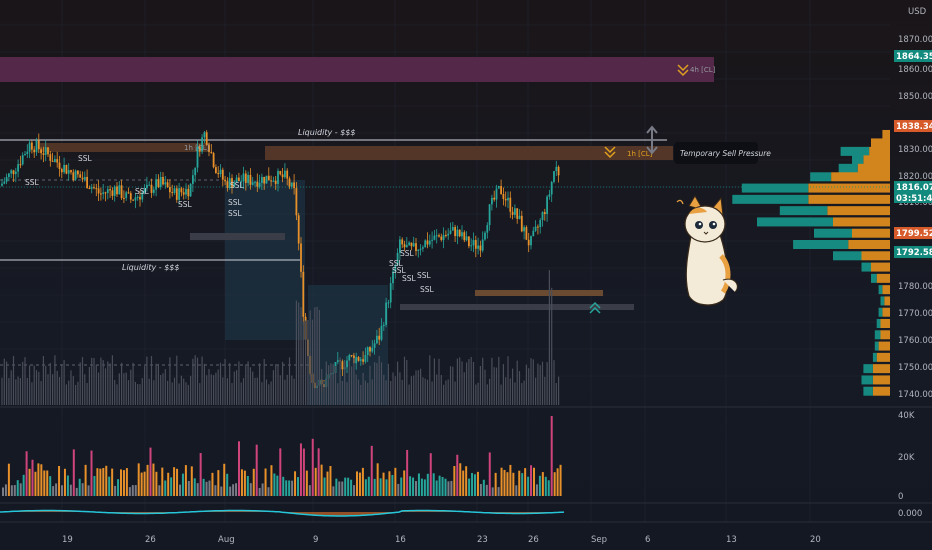  I want to click on time-tick: 23, so click(482, 540).